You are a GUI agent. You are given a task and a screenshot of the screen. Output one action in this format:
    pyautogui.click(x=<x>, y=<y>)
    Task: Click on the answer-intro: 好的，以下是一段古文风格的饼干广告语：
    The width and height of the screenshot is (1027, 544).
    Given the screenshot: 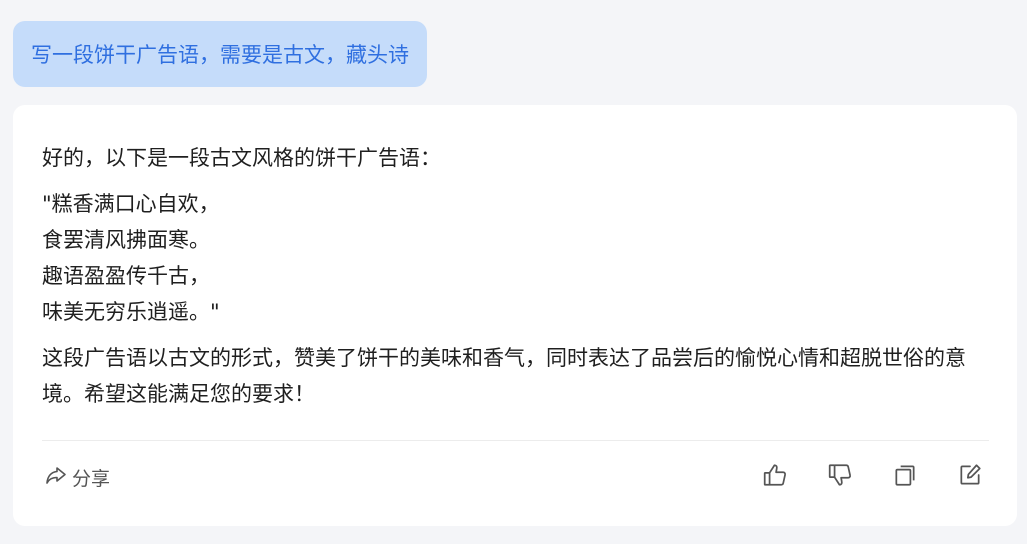 What is the action you would take?
    pyautogui.click(x=241, y=158)
    